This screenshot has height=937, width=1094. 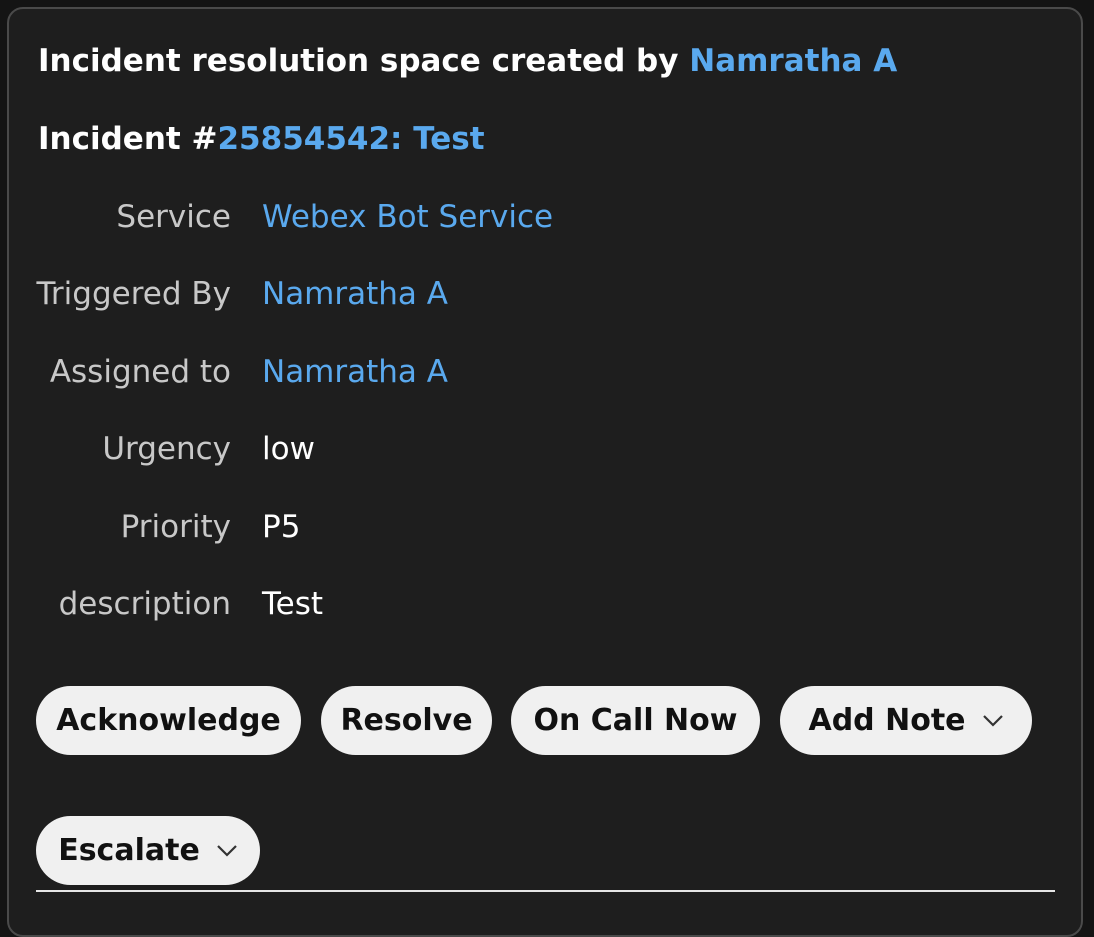 What do you see at coordinates (887, 720) in the screenshot?
I see `add-note-label: Add Note` at bounding box center [887, 720].